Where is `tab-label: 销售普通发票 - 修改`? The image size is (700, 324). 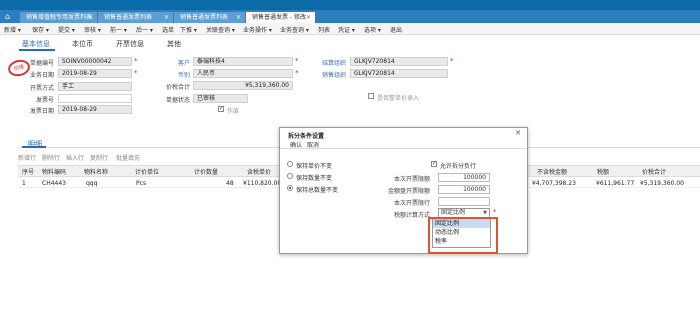
tab-label: 销售普通发票 - 修改 is located at coordinates (279, 17).